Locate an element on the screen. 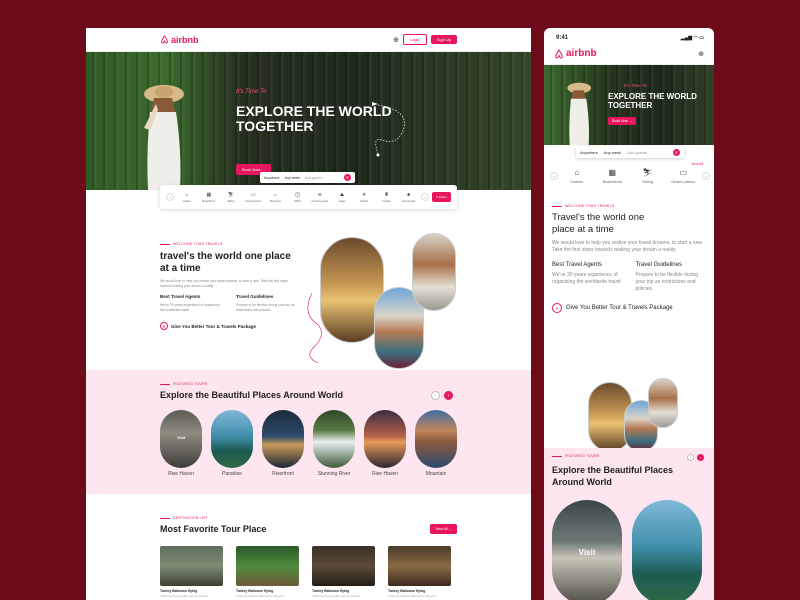 Image resolution: width=800 pixels, height=600 pixels. category-item: ☀ Islands is located at coordinates (364, 197).